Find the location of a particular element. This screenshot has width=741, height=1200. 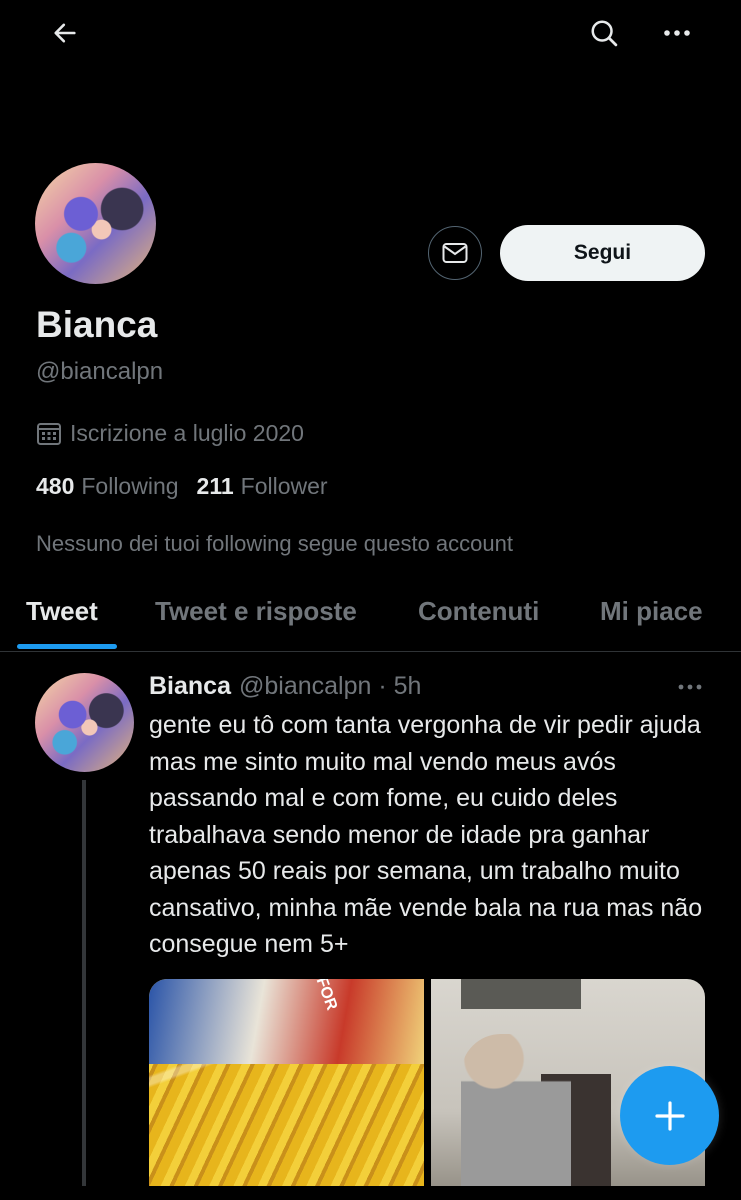

tabs-divider is located at coordinates (370, 651).